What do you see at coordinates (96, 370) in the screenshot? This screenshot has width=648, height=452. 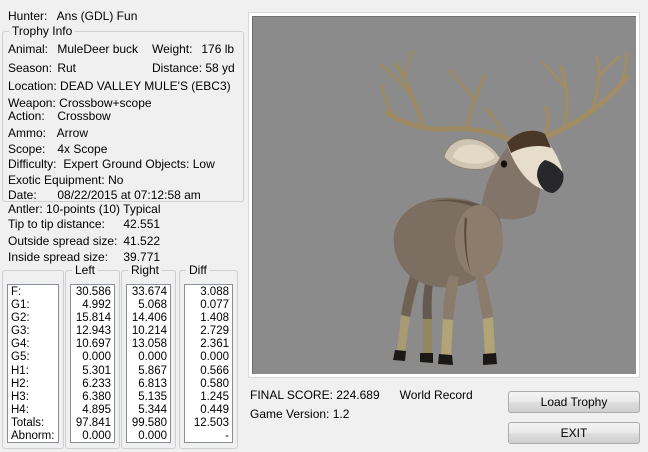 I see `left-value: 5.301` at bounding box center [96, 370].